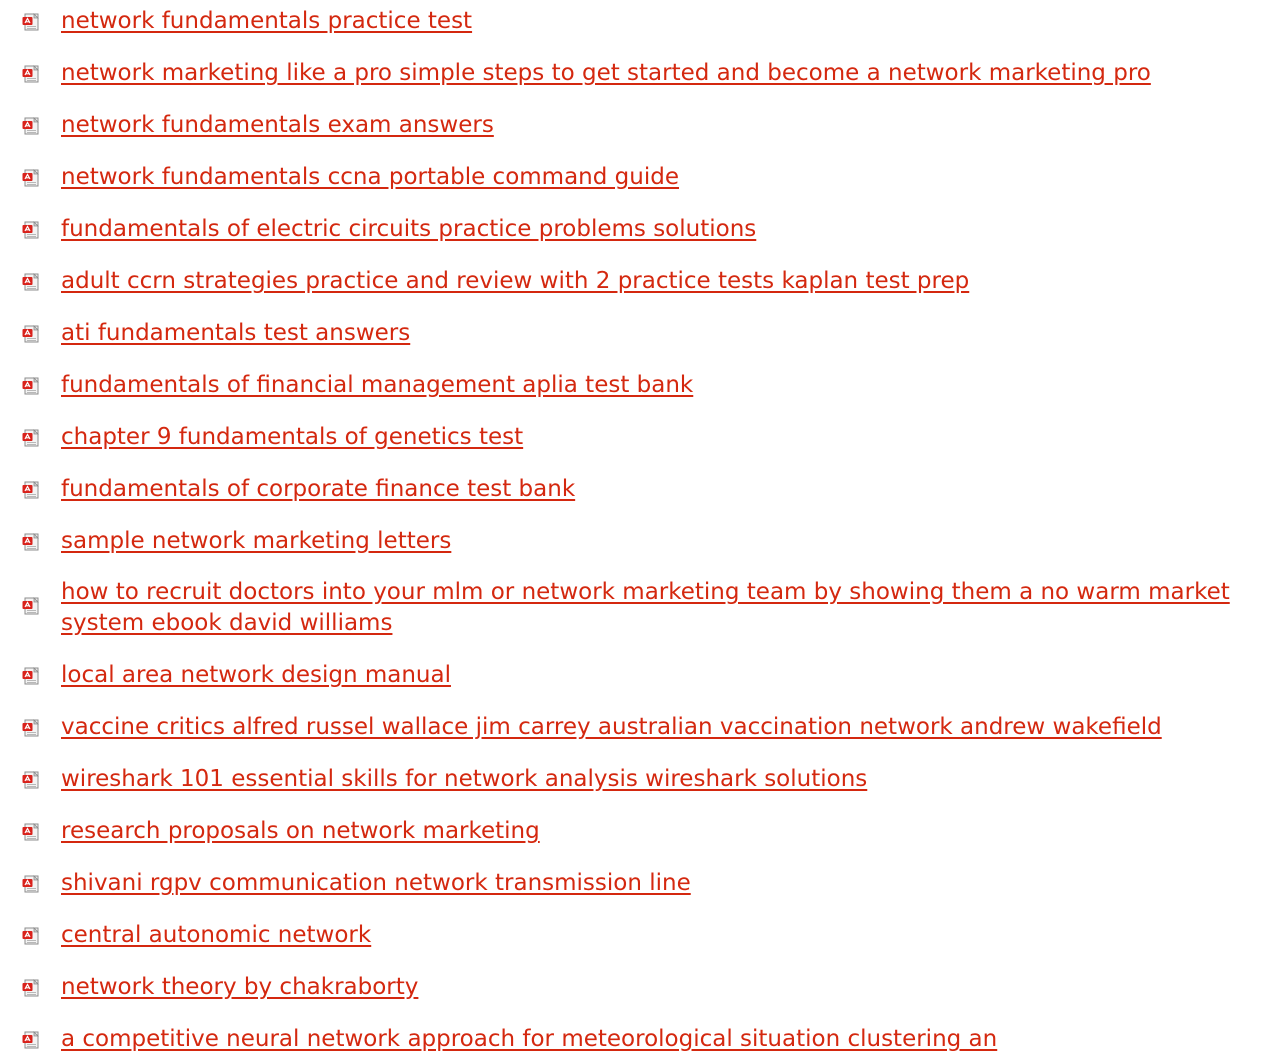 Image resolution: width=1263 pixels, height=1052 pixels. What do you see at coordinates (631, 541) in the screenshot?
I see `list-item: sample network marketing letters` at bounding box center [631, 541].